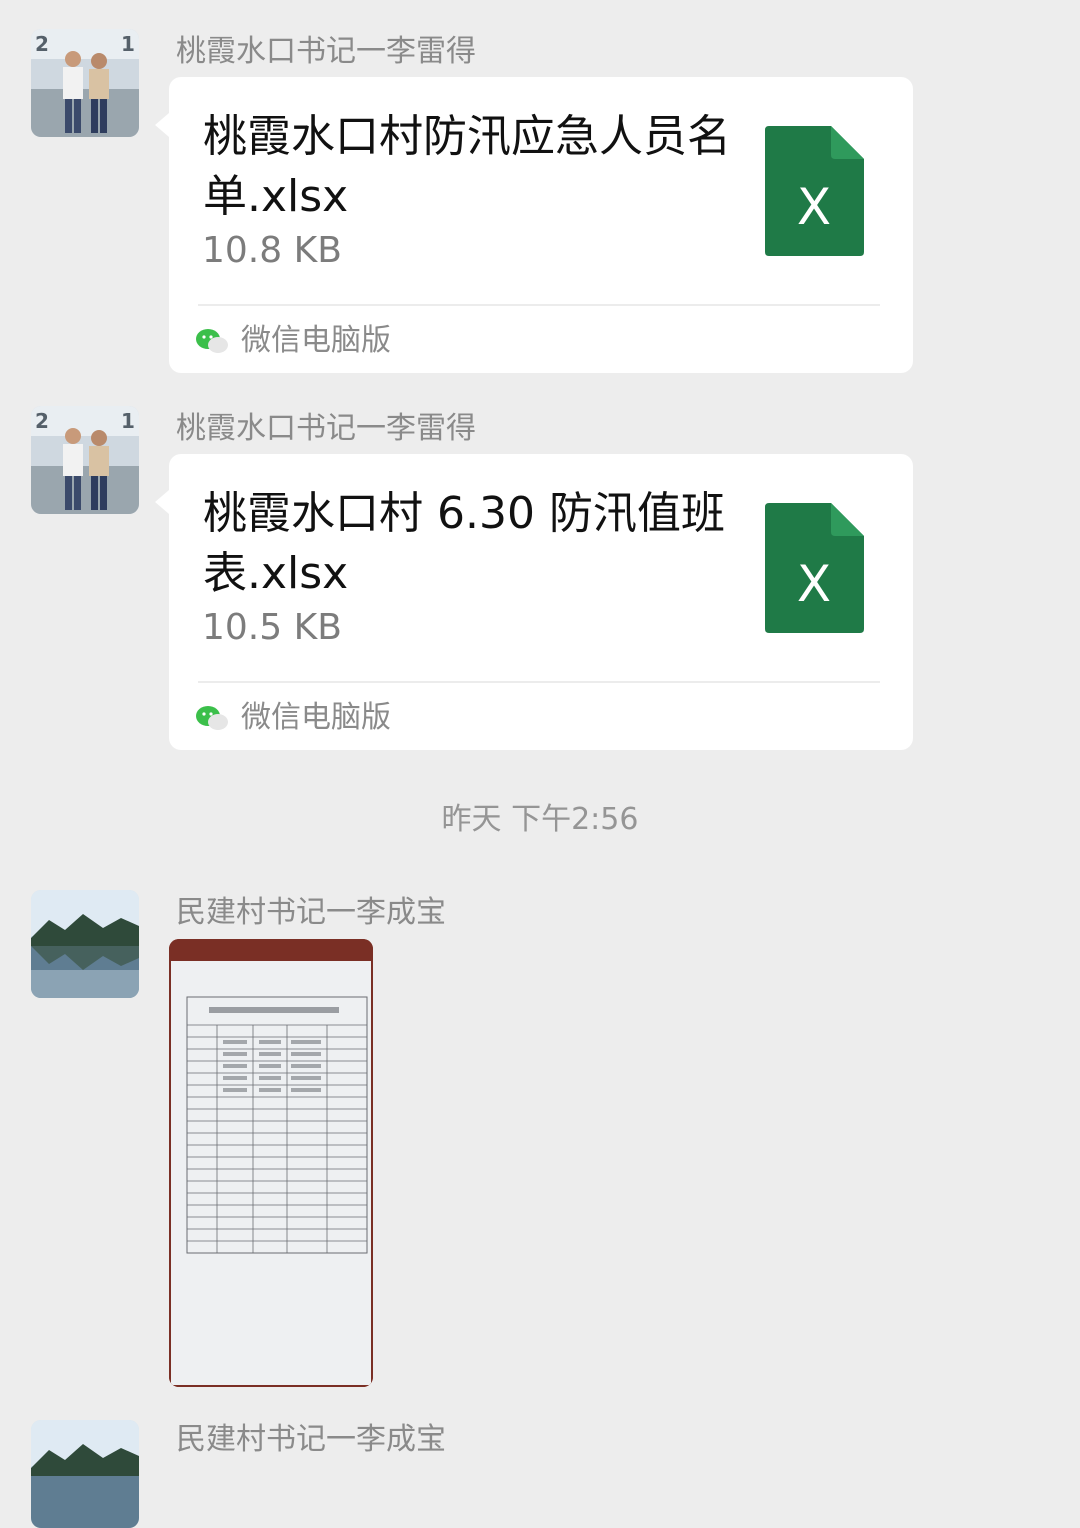 This screenshot has width=1080, height=1528. I want to click on file-name: 桃霞水口村防汛应急人员名单.xlsx, so click(467, 166).